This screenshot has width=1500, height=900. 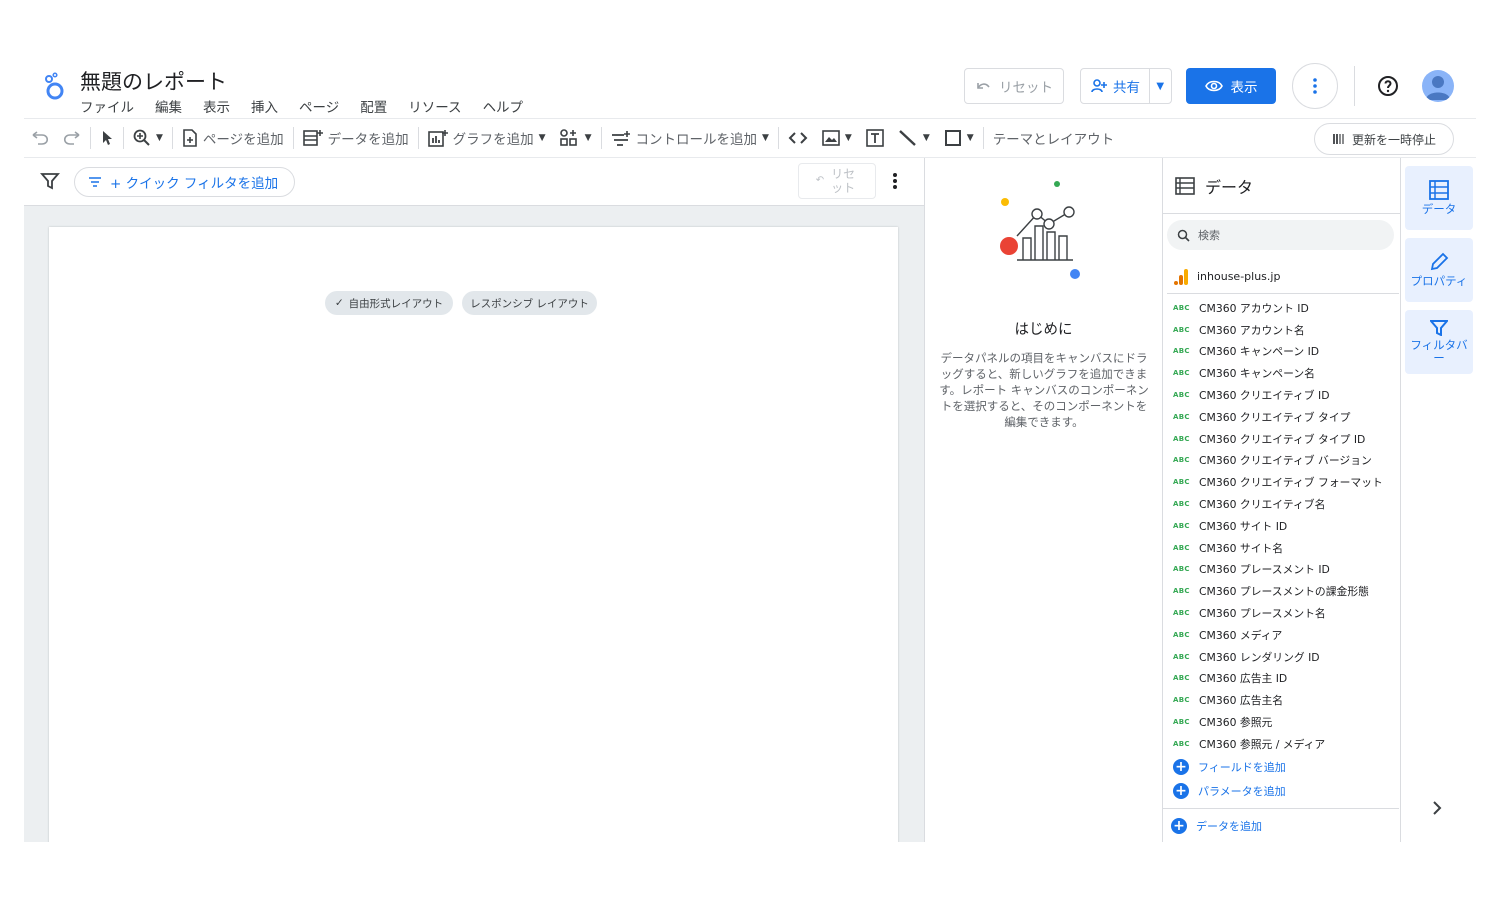 I want to click on menu-edit: 編集, so click(x=168, y=106).